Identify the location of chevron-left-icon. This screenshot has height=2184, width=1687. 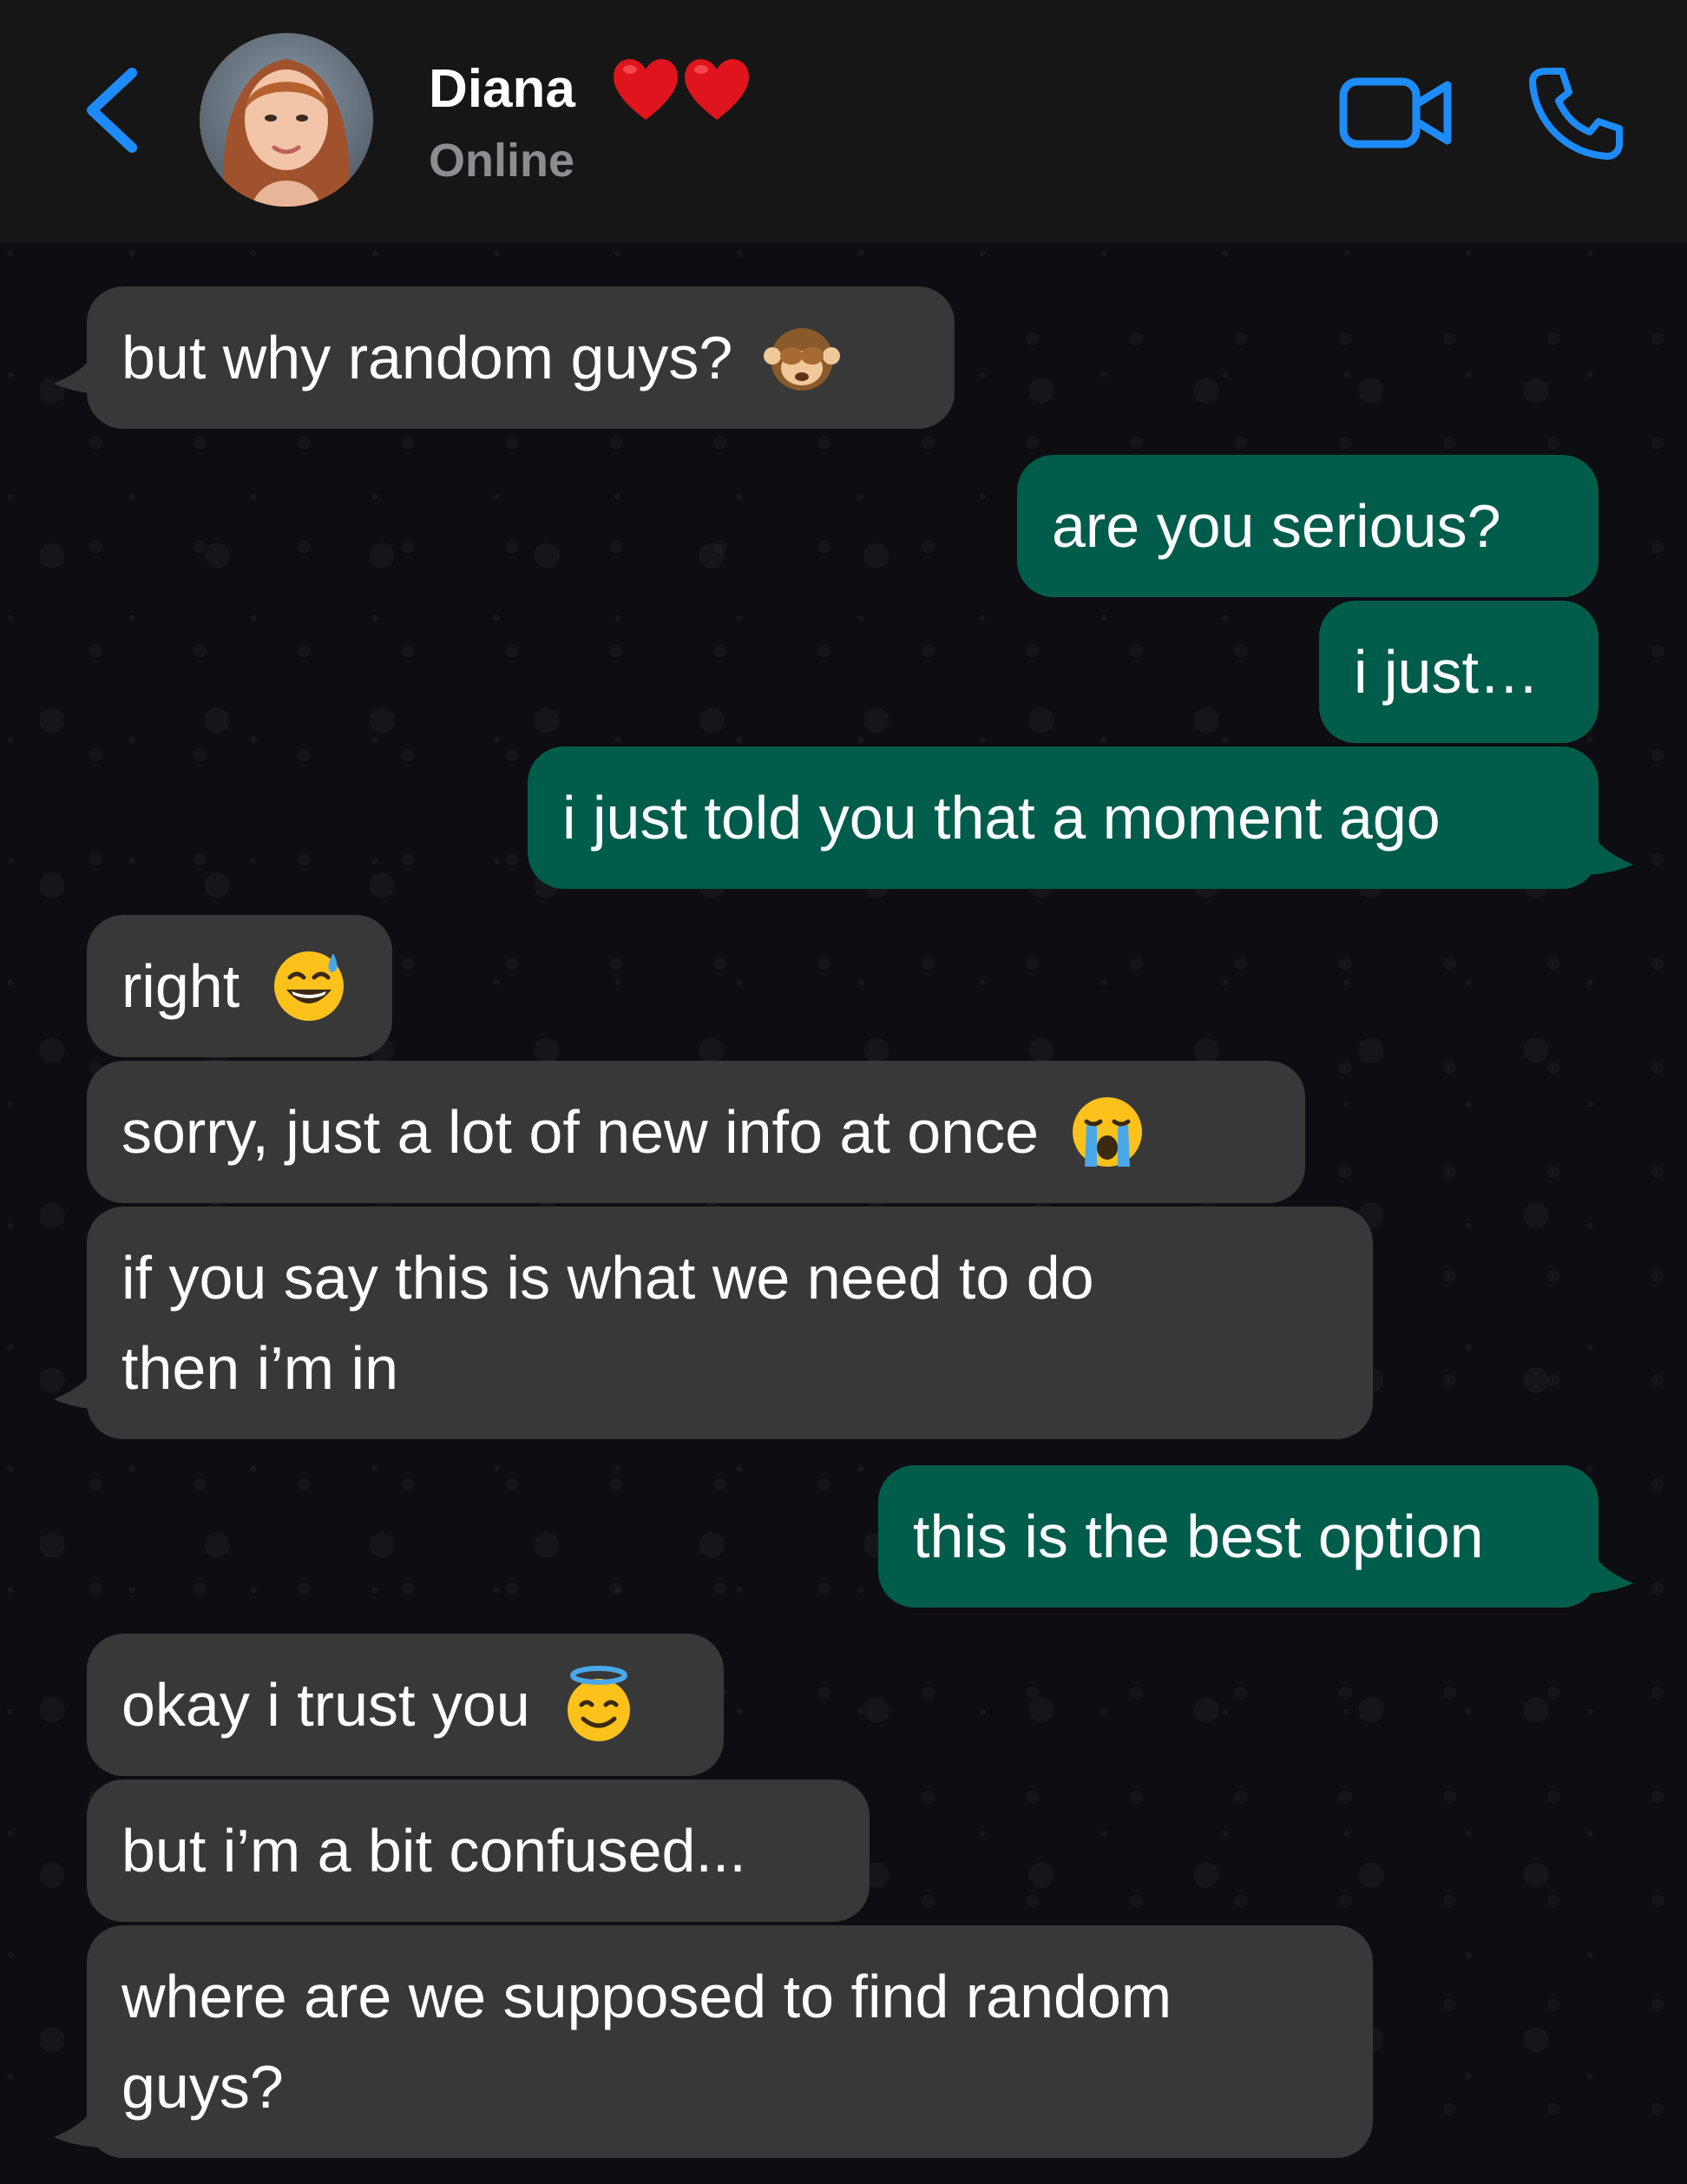
(112, 110).